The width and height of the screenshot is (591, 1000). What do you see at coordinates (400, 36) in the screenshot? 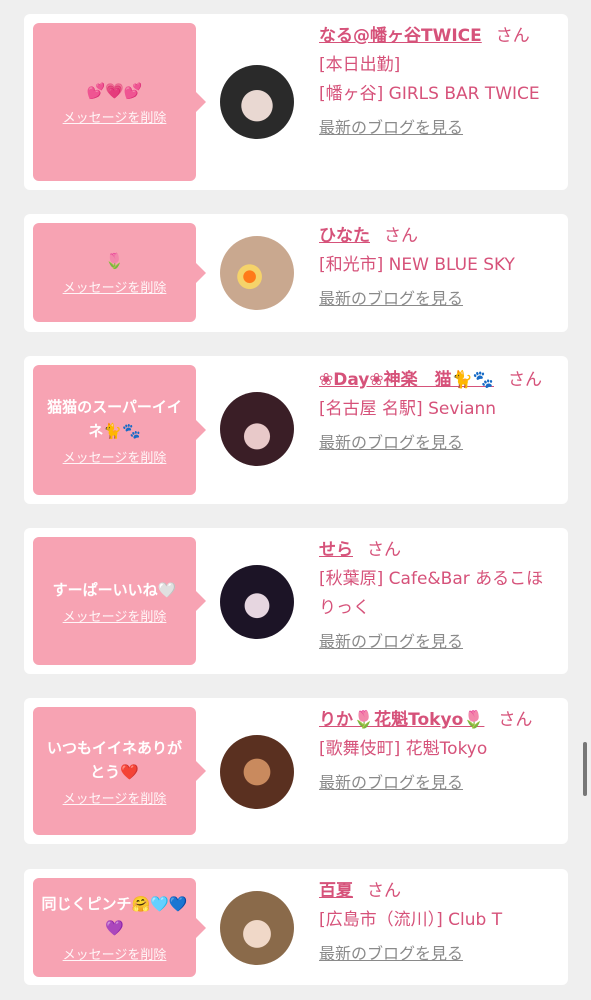
I see `user-name-link: なる@幡ヶ谷TWICE` at bounding box center [400, 36].